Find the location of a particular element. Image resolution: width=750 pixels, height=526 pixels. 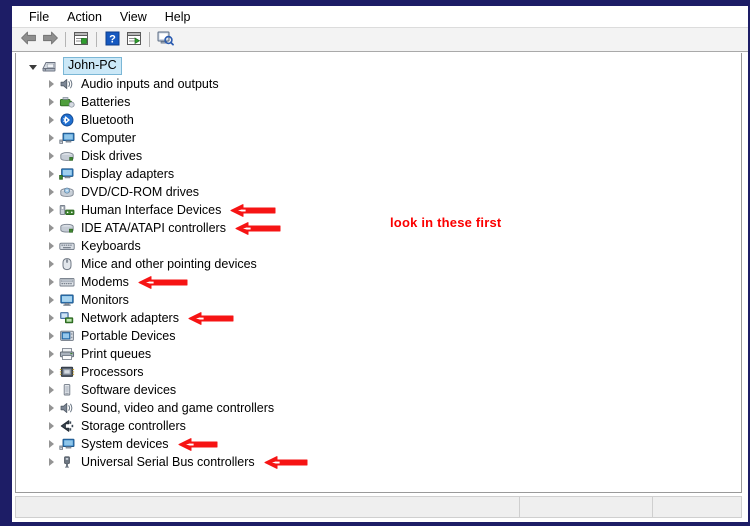

tree-item-label: Disk drives is located at coordinates (112, 156).